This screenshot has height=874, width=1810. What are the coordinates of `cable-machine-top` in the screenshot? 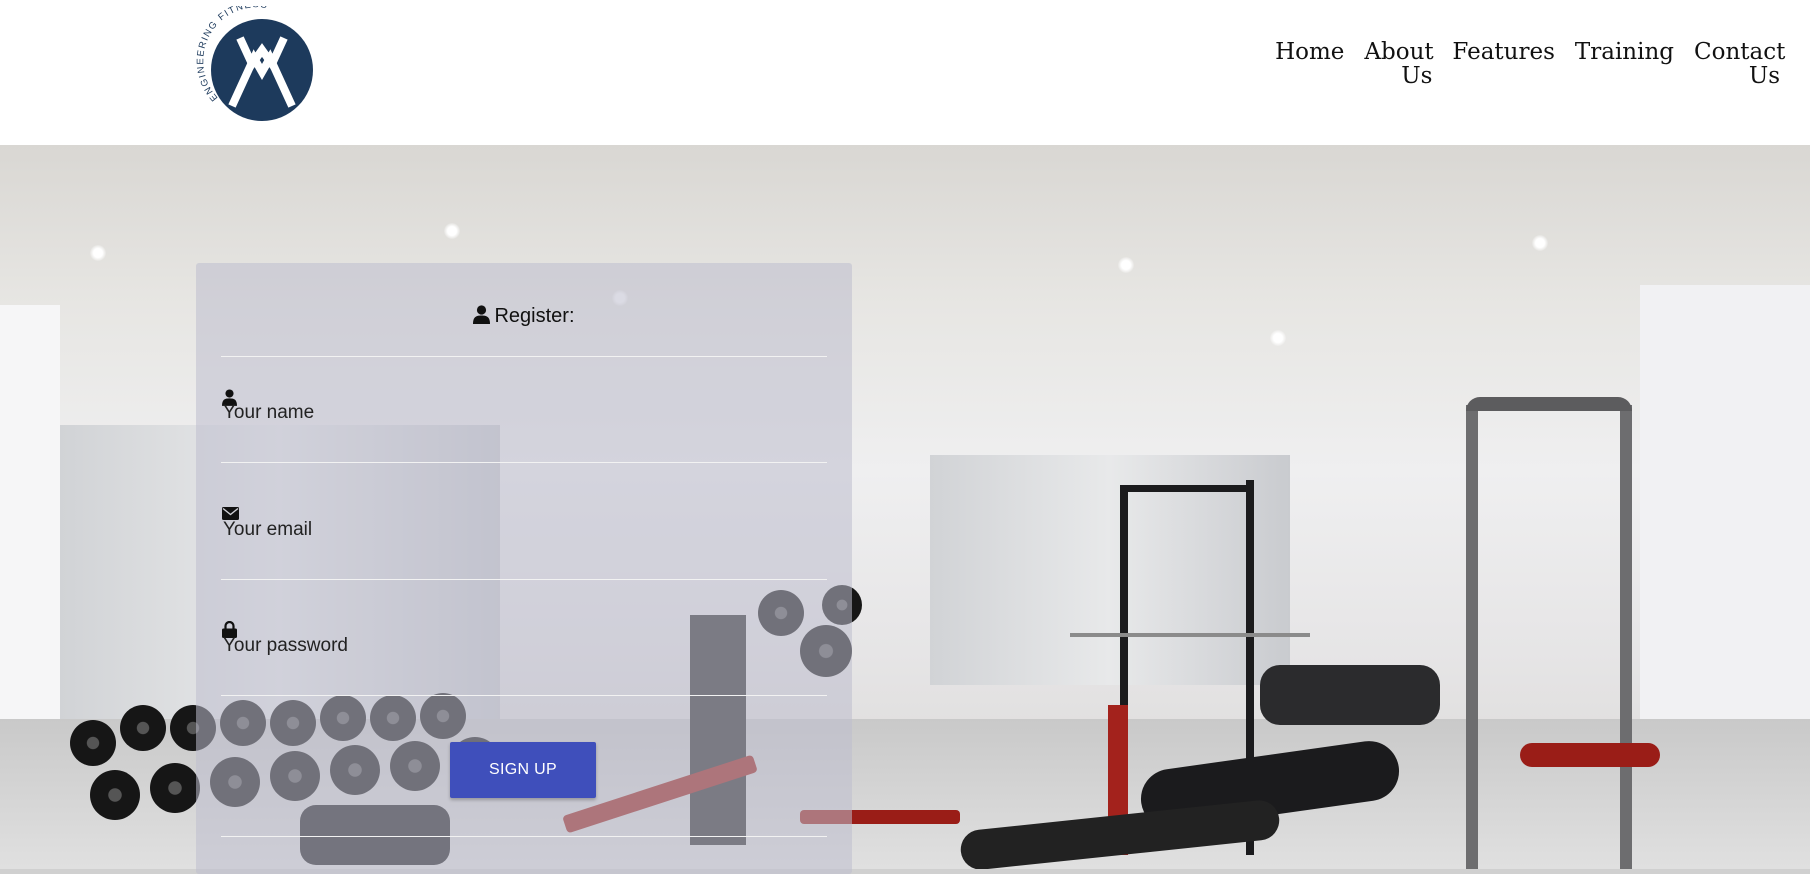 It's located at (1549, 404).